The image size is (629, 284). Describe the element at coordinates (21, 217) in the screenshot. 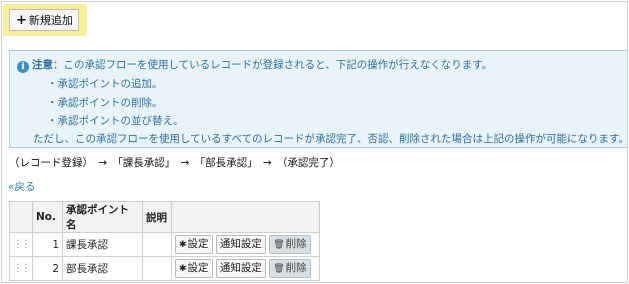

I see `handle-column-header` at that location.